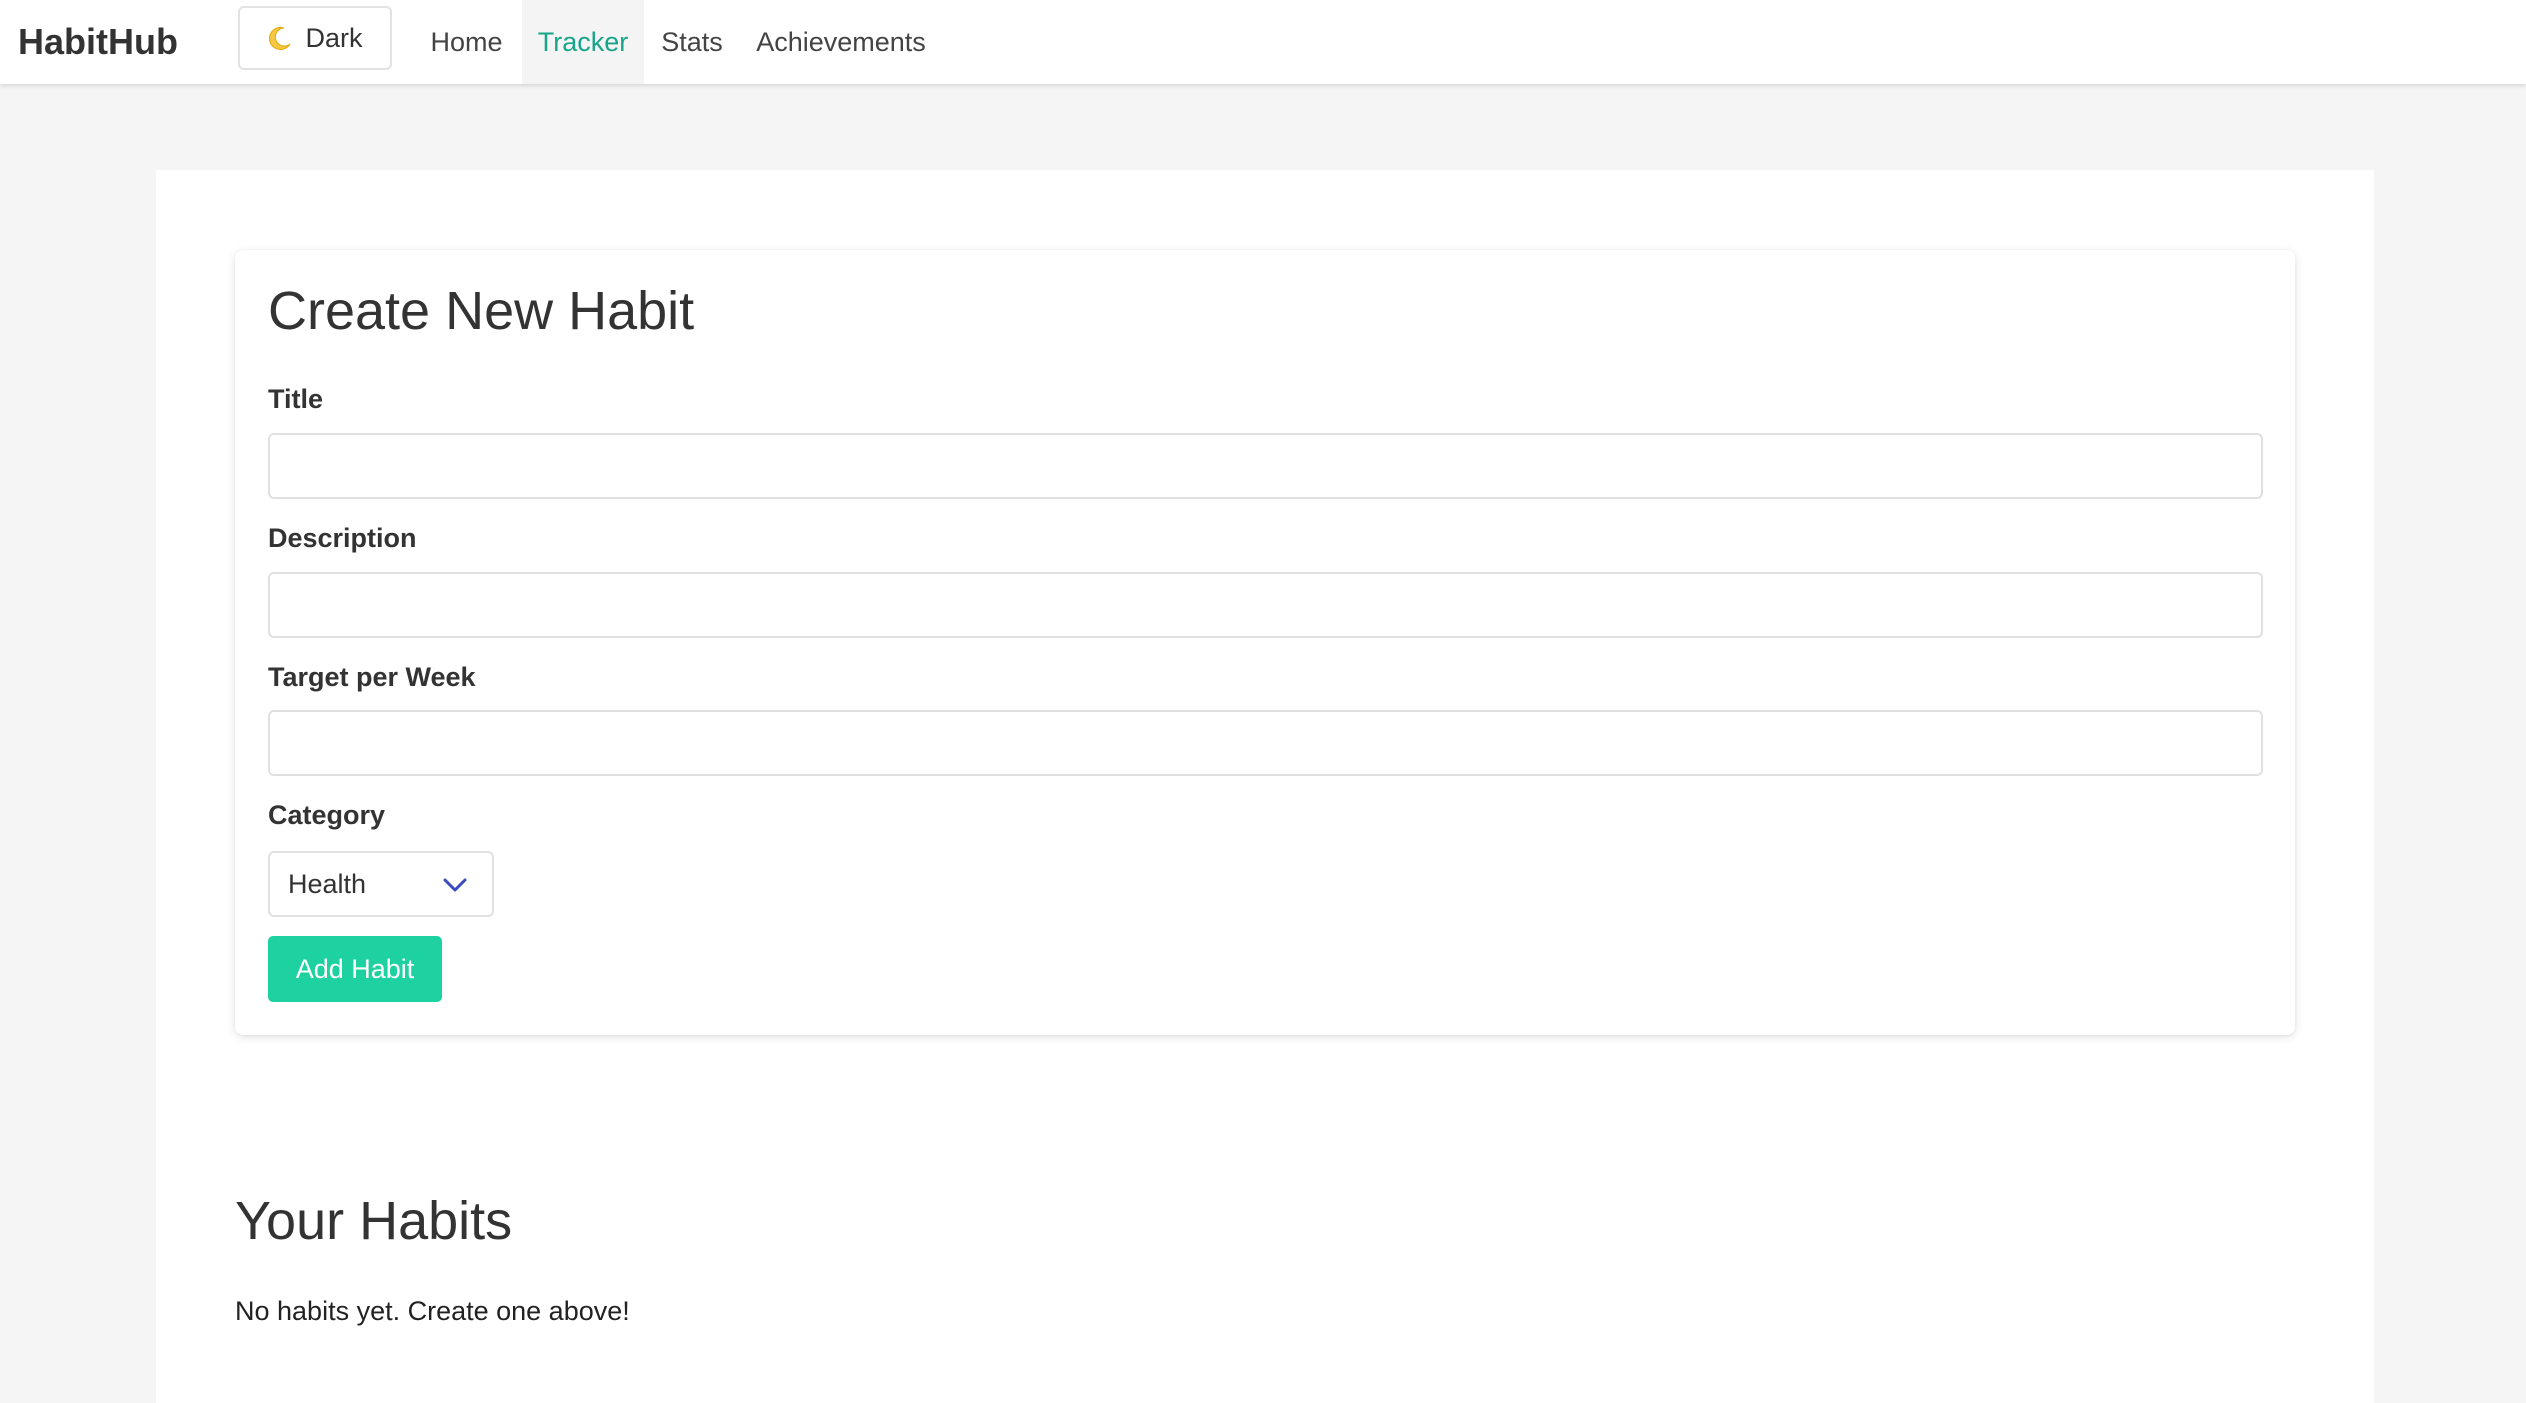 This screenshot has height=1403, width=2526. What do you see at coordinates (372, 677) in the screenshot?
I see `target-per-week-label: Target per Week` at bounding box center [372, 677].